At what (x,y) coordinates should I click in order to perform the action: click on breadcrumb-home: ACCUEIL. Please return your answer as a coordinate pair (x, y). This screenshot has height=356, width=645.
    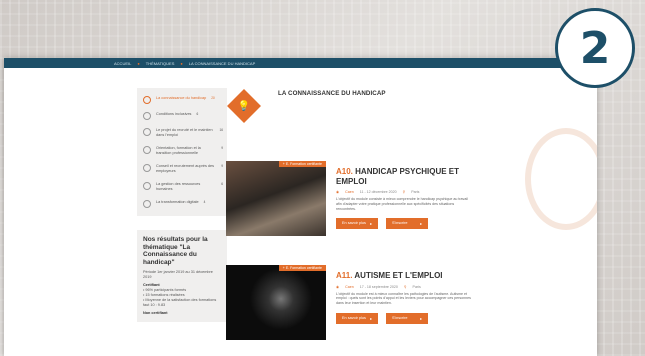
    Looking at the image, I should click on (122, 63).